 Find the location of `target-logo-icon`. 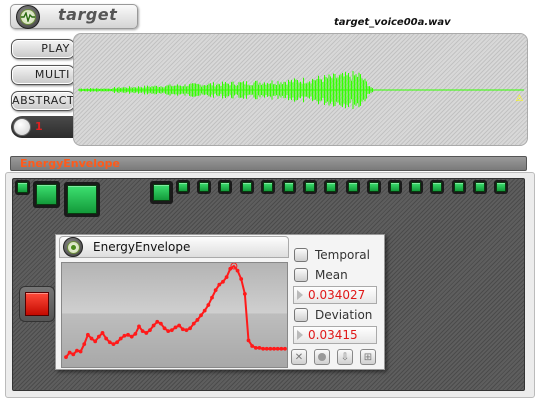

target-logo-icon is located at coordinates (28, 17).